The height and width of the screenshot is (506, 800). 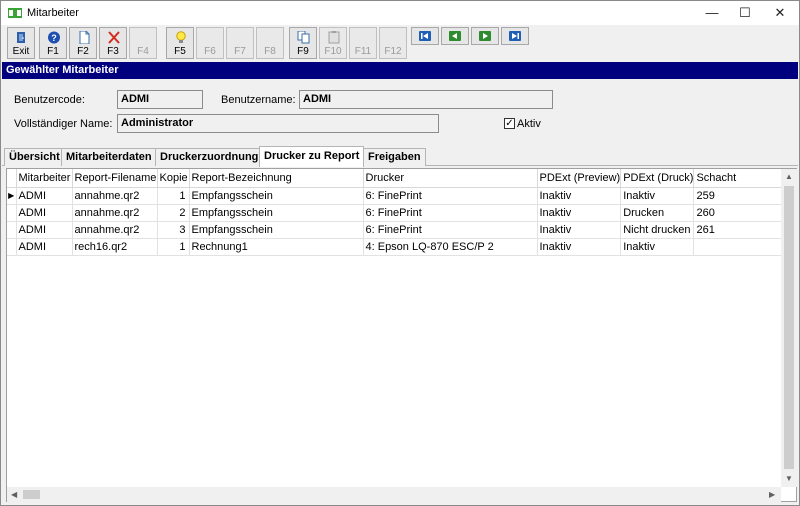 What do you see at coordinates (31, 494) in the screenshot?
I see `horizontal-scroll-thumb` at bounding box center [31, 494].